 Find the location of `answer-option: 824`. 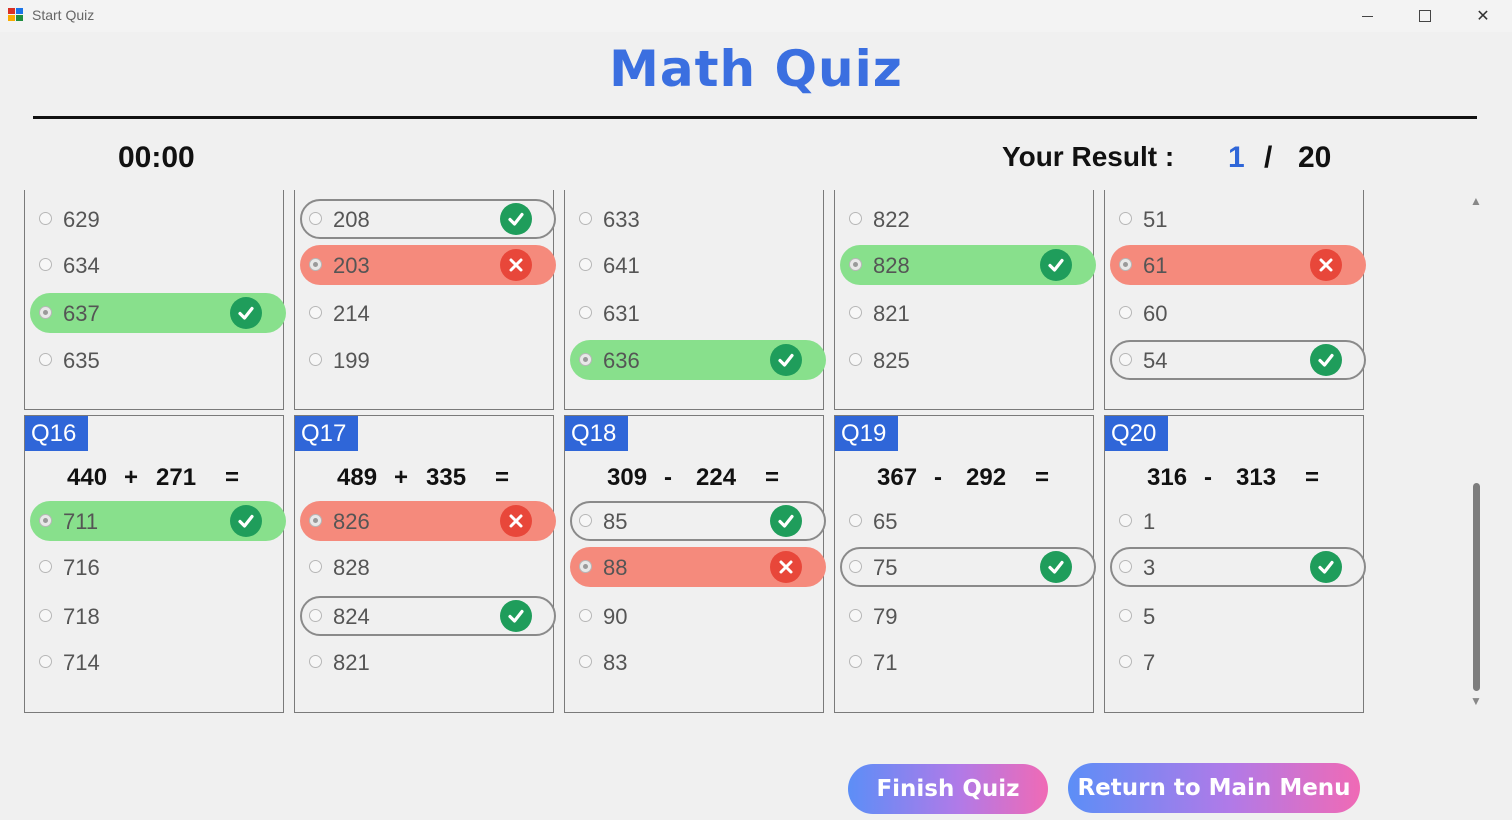

answer-option: 824 is located at coordinates (428, 616).